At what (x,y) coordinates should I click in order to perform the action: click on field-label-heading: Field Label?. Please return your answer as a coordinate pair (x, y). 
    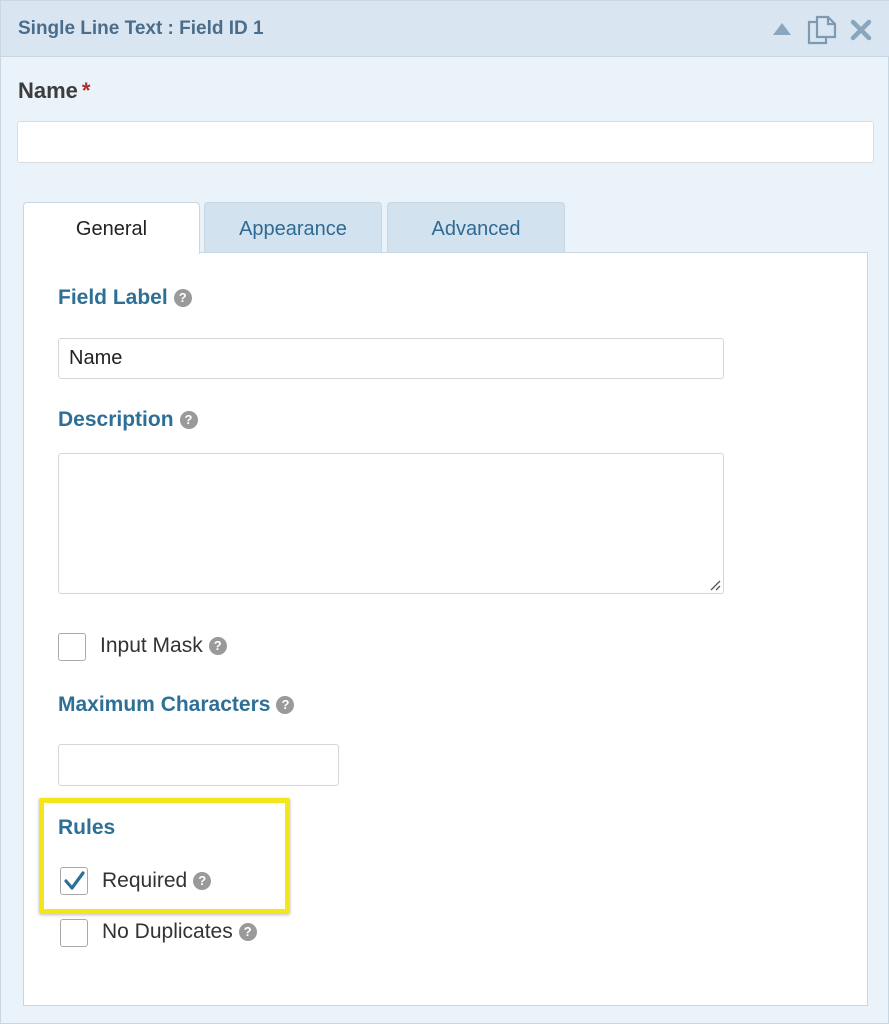
    Looking at the image, I should click on (125, 298).